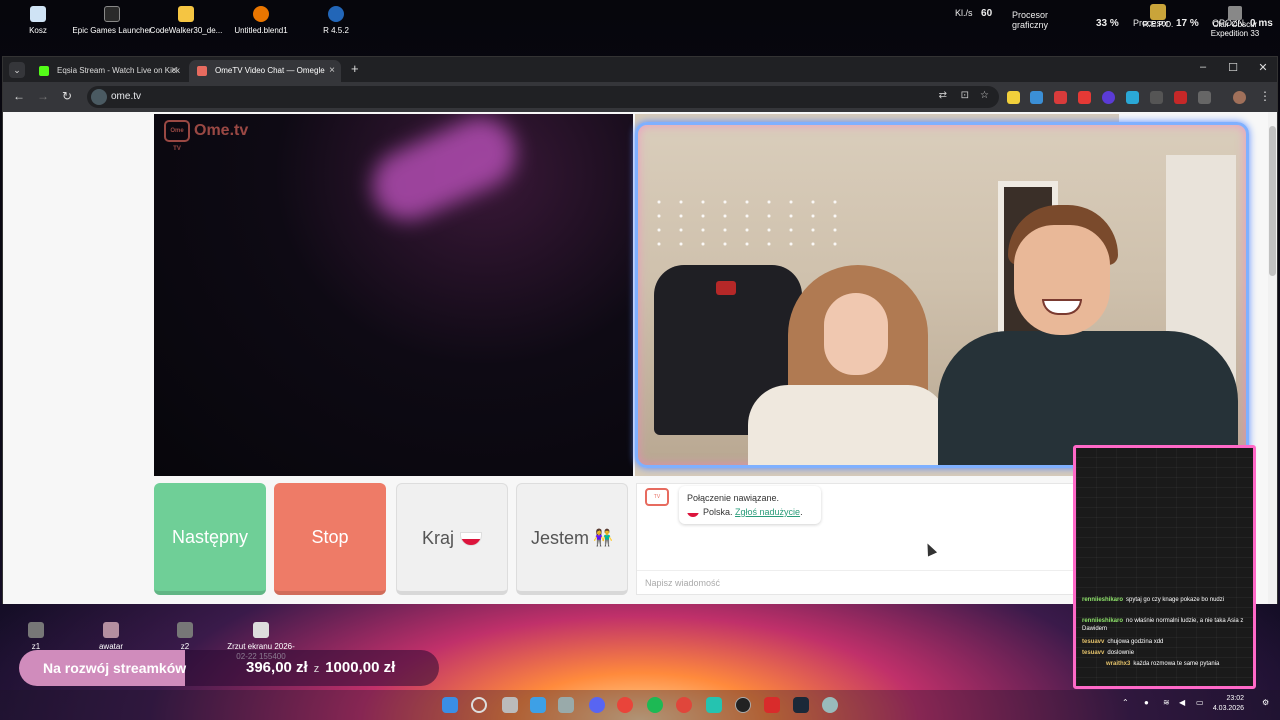 The height and width of the screenshot is (720, 1280). Describe the element at coordinates (856, 582) in the screenshot. I see `chat-message-input: Napisz wiadomość` at that location.